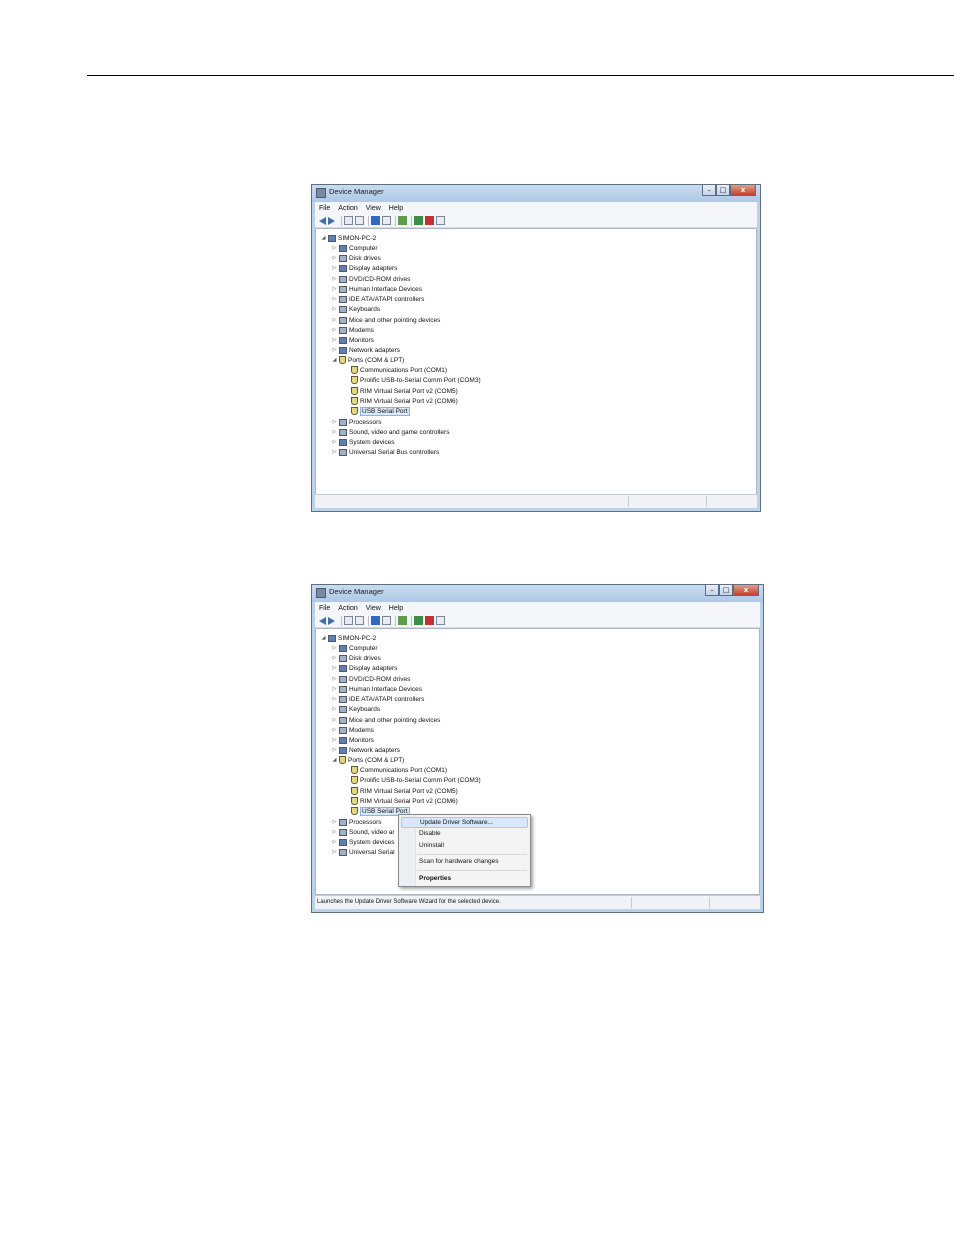  Describe the element at coordinates (385, 452) in the screenshot. I see `tree-item-usb-controllers: ▷ Universal Serial Bus controllers` at that location.